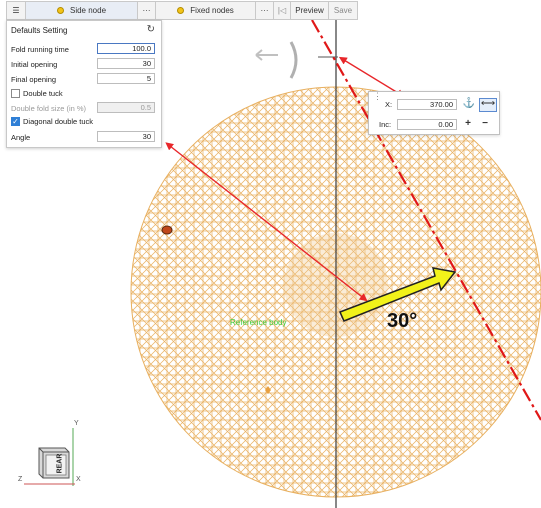 This screenshot has width=541, height=508. What do you see at coordinates (385, 124) in the screenshot?
I see `inc-label: Inc:` at bounding box center [385, 124].